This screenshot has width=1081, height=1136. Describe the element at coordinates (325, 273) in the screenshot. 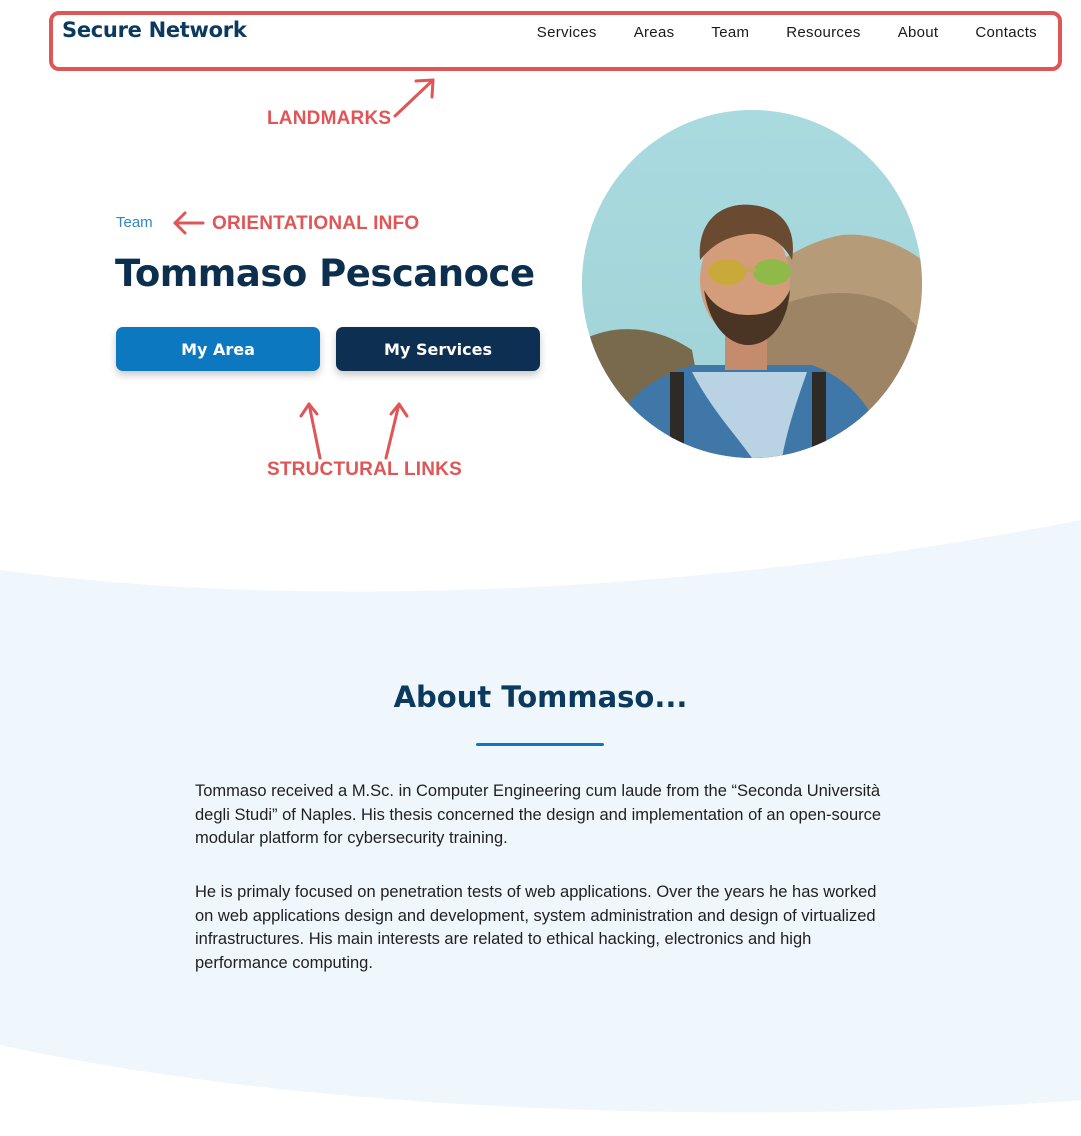

I see `page-title: Tommaso Pescanoce` at that location.